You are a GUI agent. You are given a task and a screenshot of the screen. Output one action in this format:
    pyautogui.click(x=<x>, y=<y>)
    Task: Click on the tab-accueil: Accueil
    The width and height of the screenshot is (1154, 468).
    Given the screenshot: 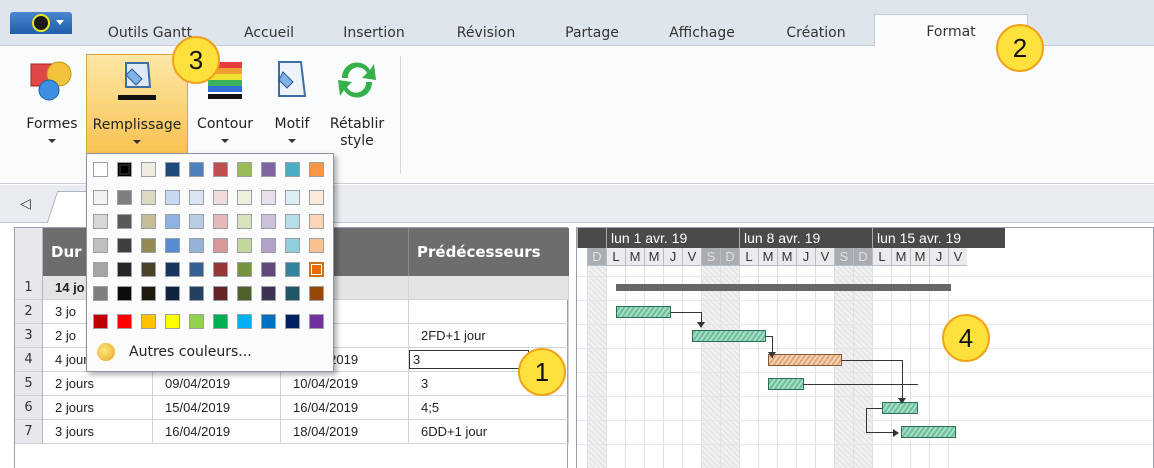 What is the action you would take?
    pyautogui.click(x=269, y=34)
    